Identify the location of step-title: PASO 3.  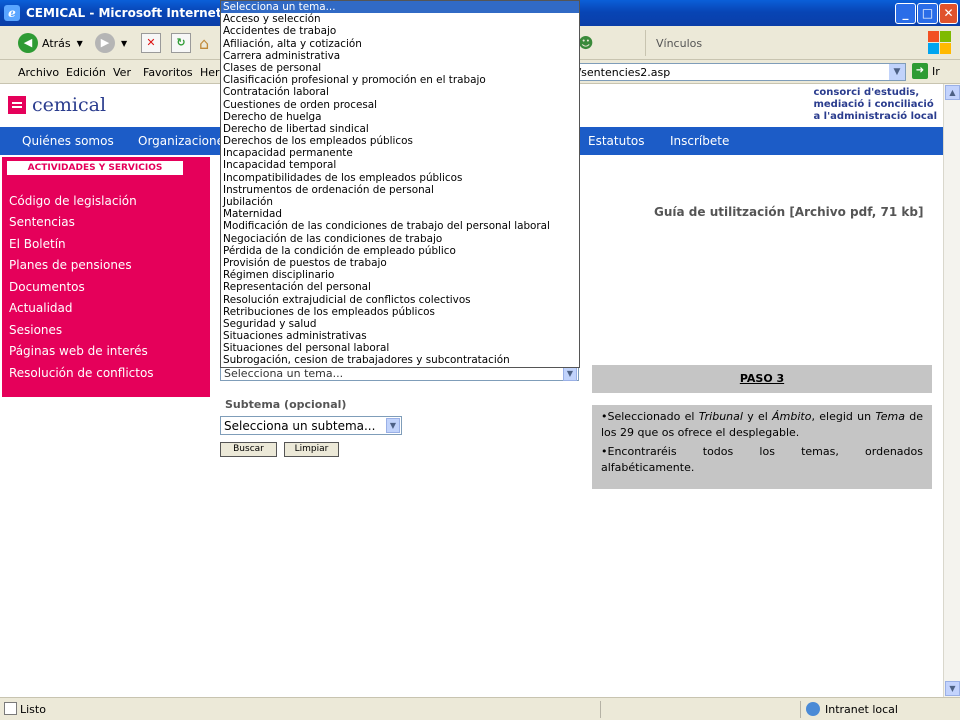
(762, 379).